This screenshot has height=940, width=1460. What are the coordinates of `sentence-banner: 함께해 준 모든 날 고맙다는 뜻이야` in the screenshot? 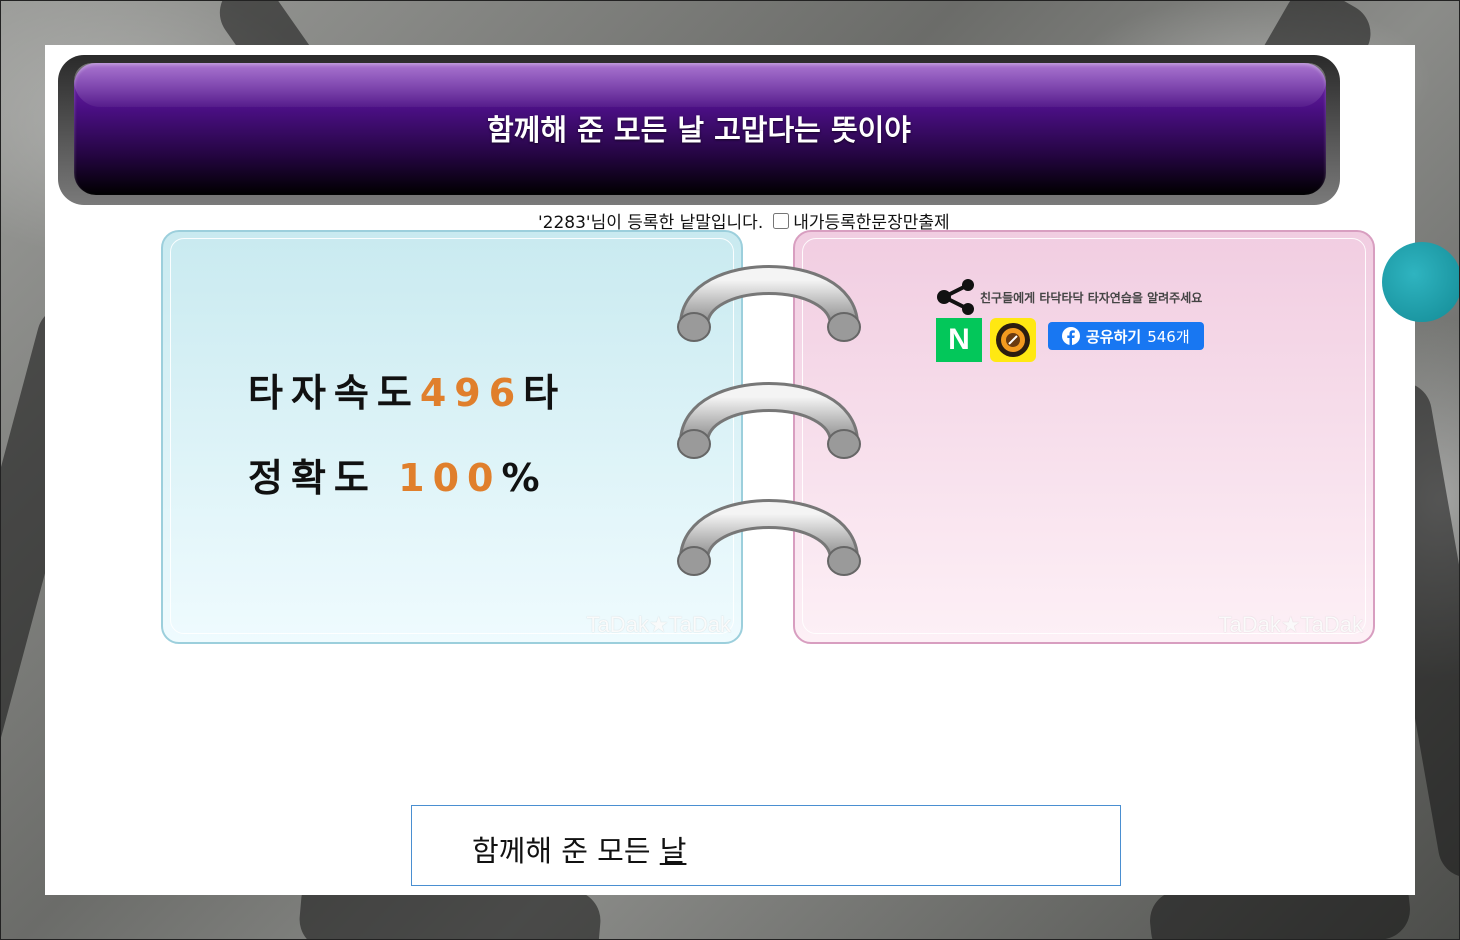 It's located at (699, 130).